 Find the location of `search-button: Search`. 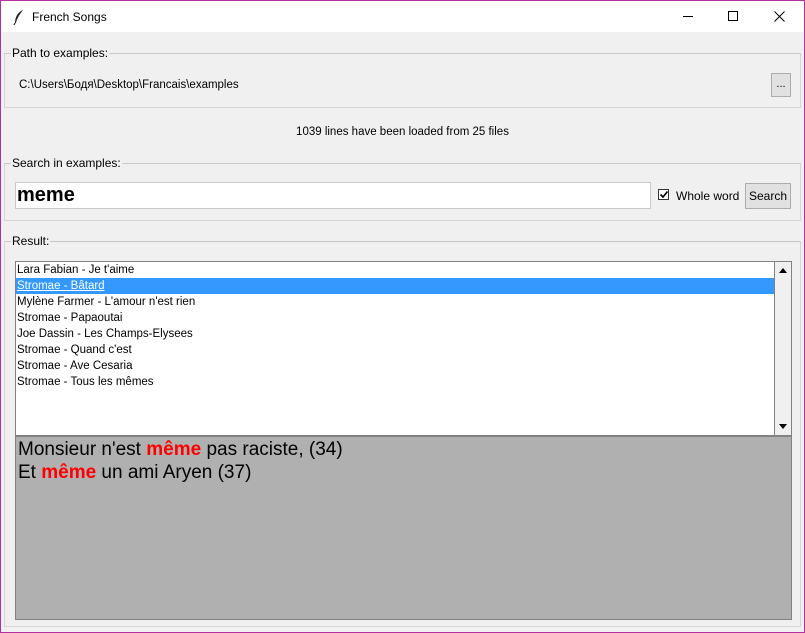

search-button: Search is located at coordinates (768, 196).